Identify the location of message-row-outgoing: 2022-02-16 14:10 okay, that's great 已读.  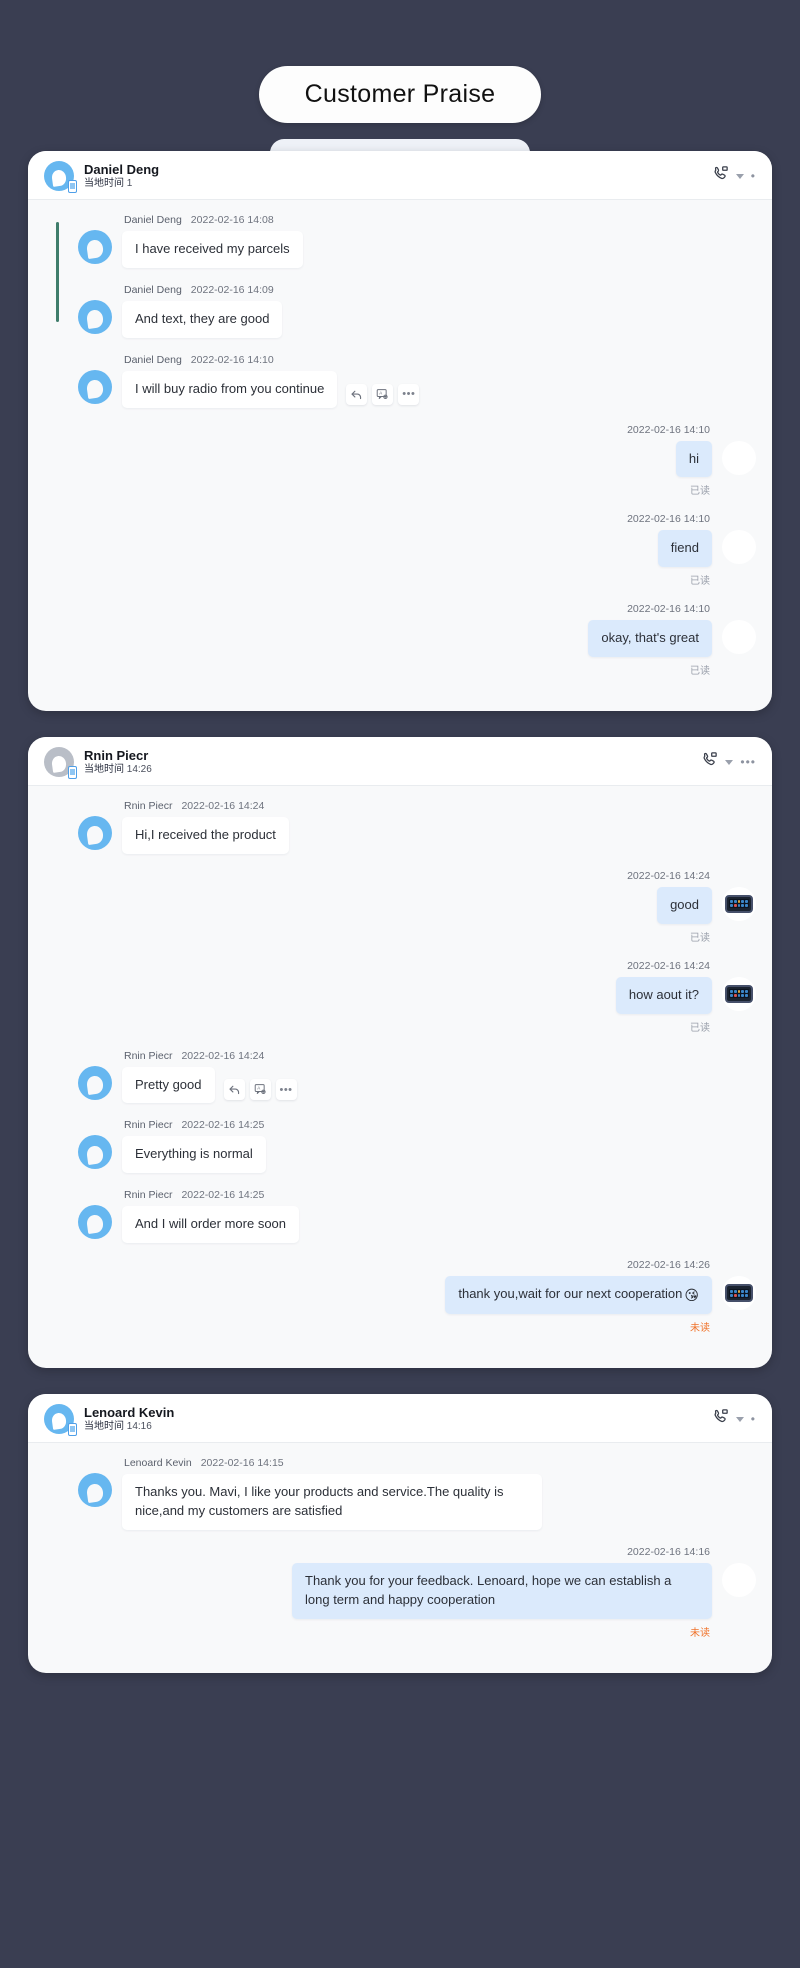
(400, 640).